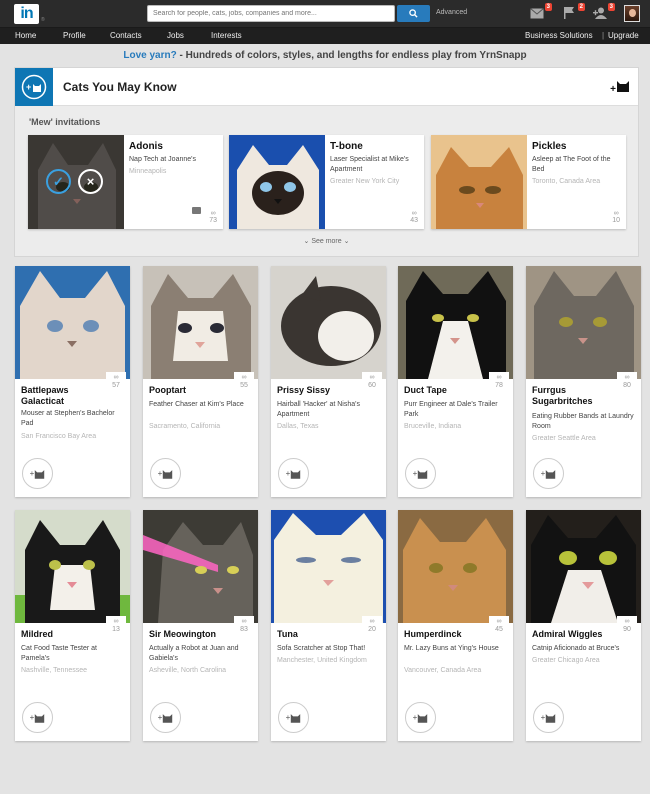 The width and height of the screenshot is (650, 794). I want to click on invitation-headline: Laser Specialist at Mike's Apartment, so click(369, 164).